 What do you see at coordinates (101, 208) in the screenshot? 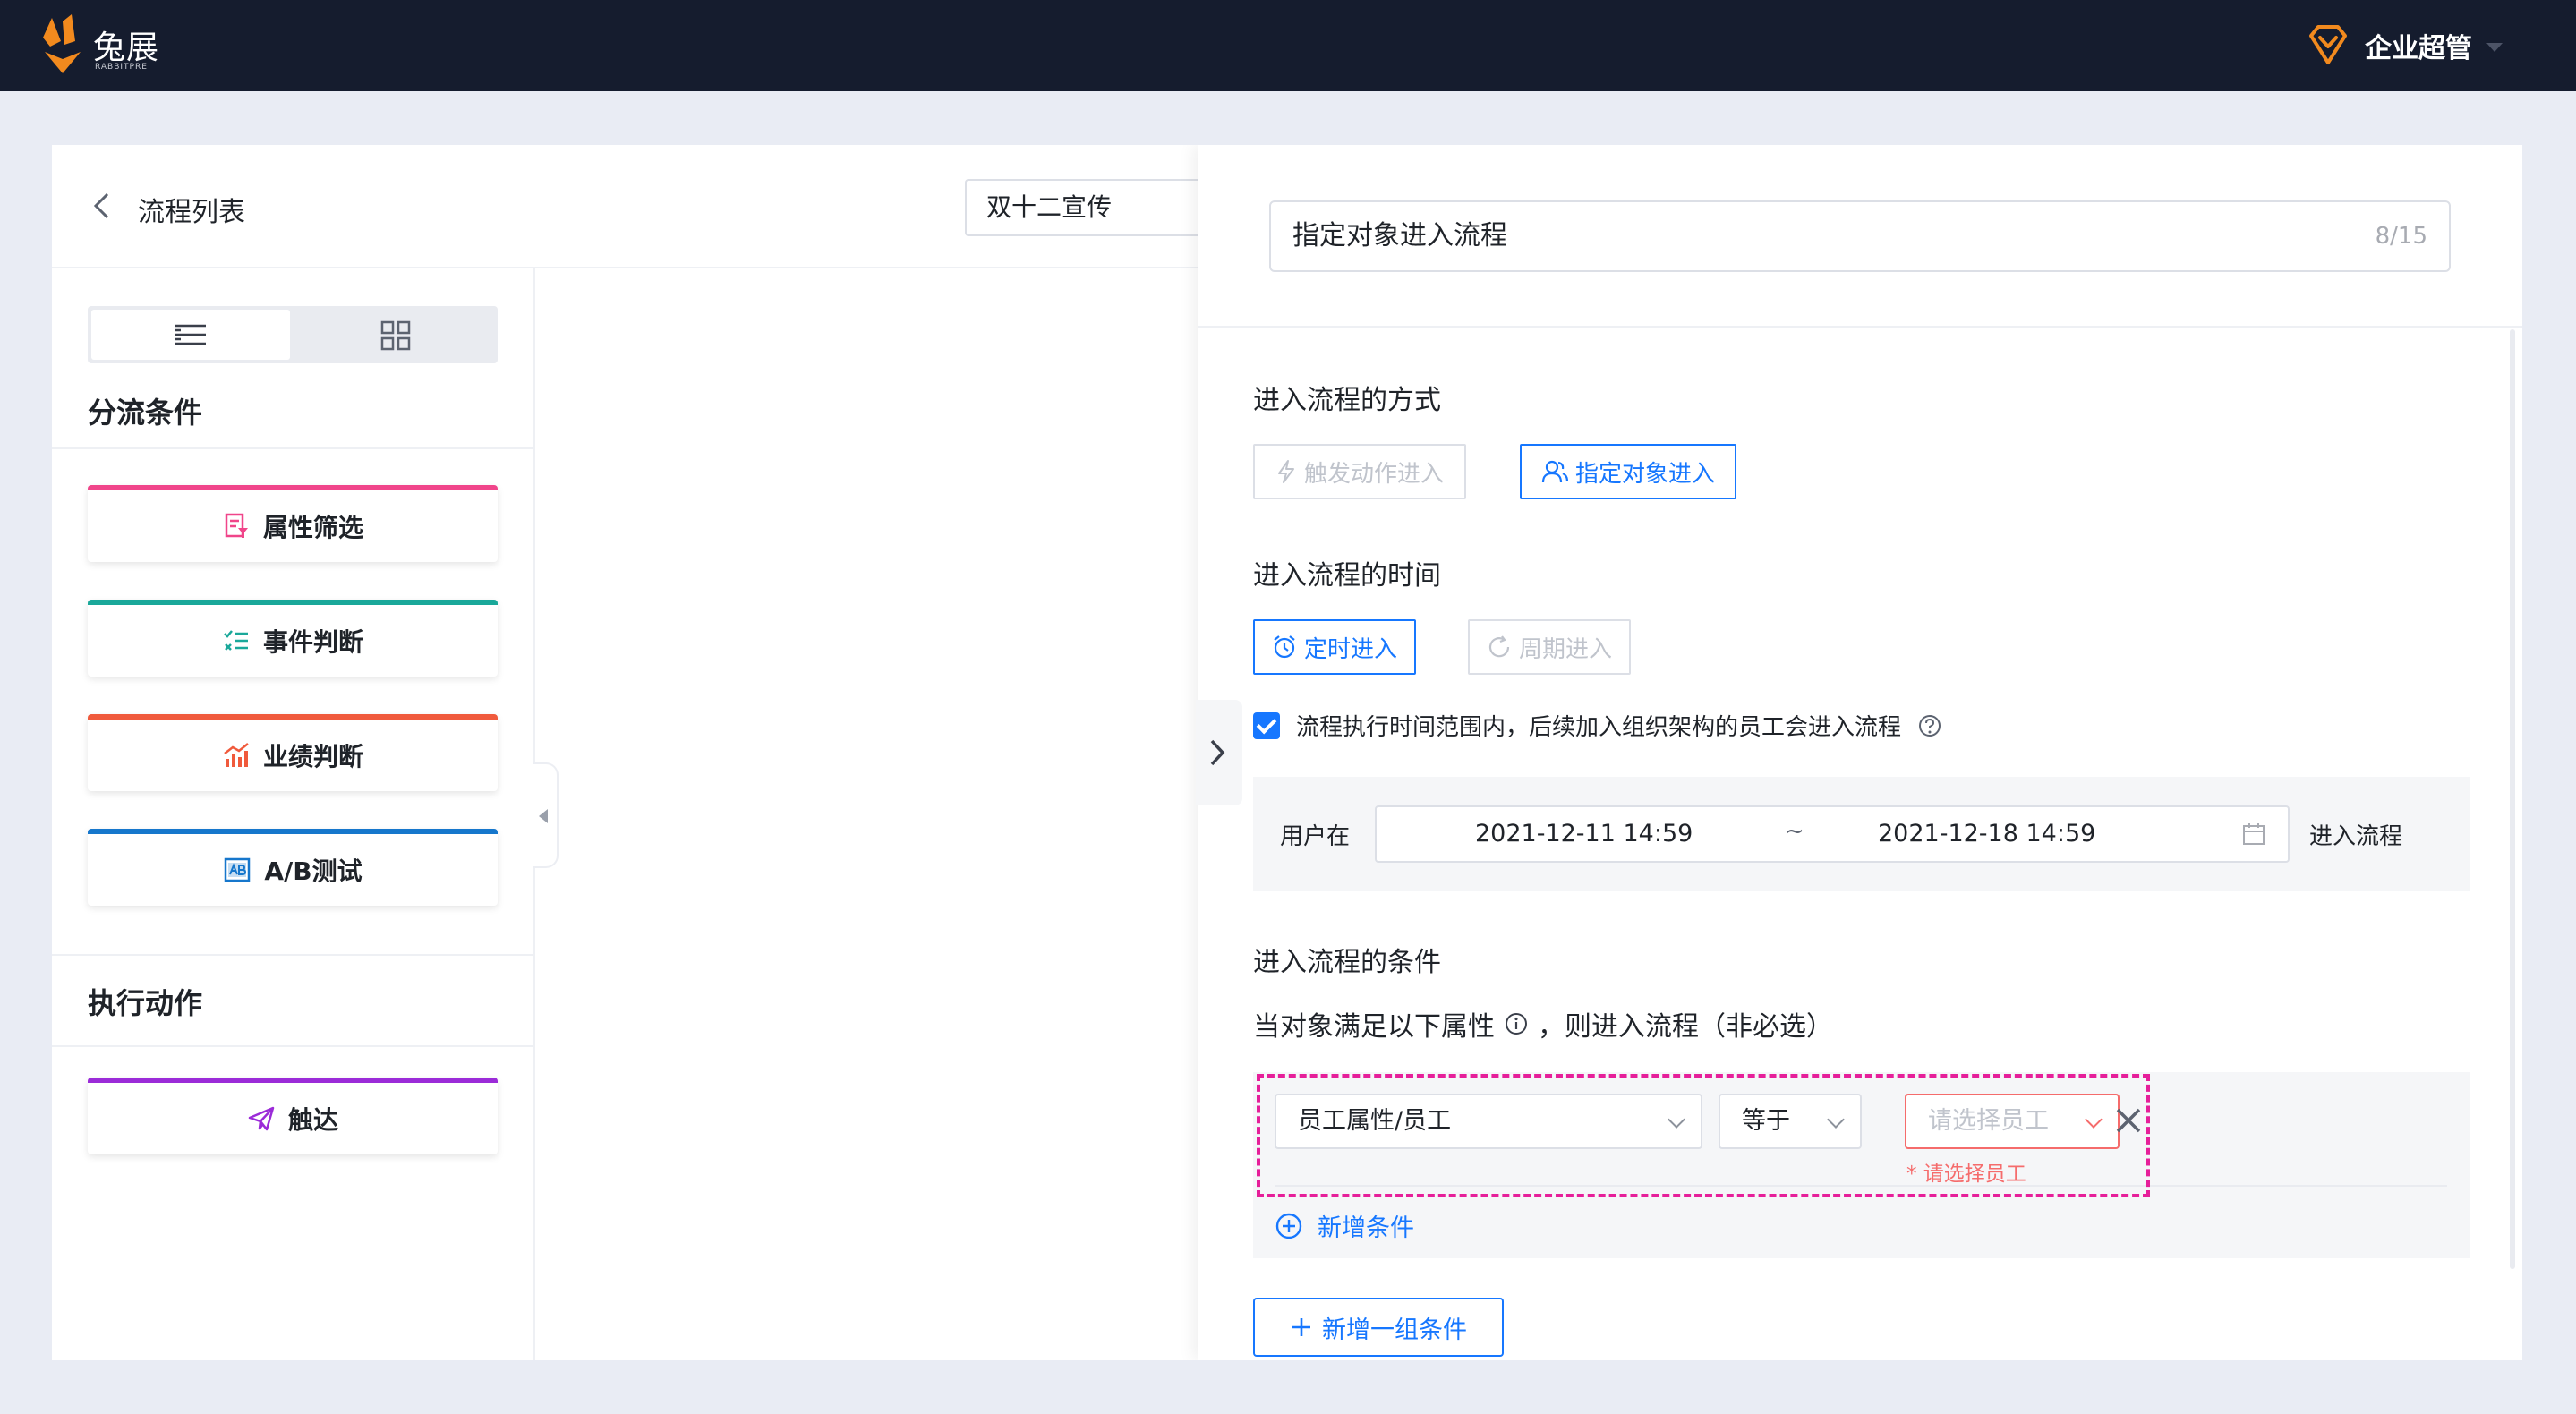
I see `chevron-left-icon` at bounding box center [101, 208].